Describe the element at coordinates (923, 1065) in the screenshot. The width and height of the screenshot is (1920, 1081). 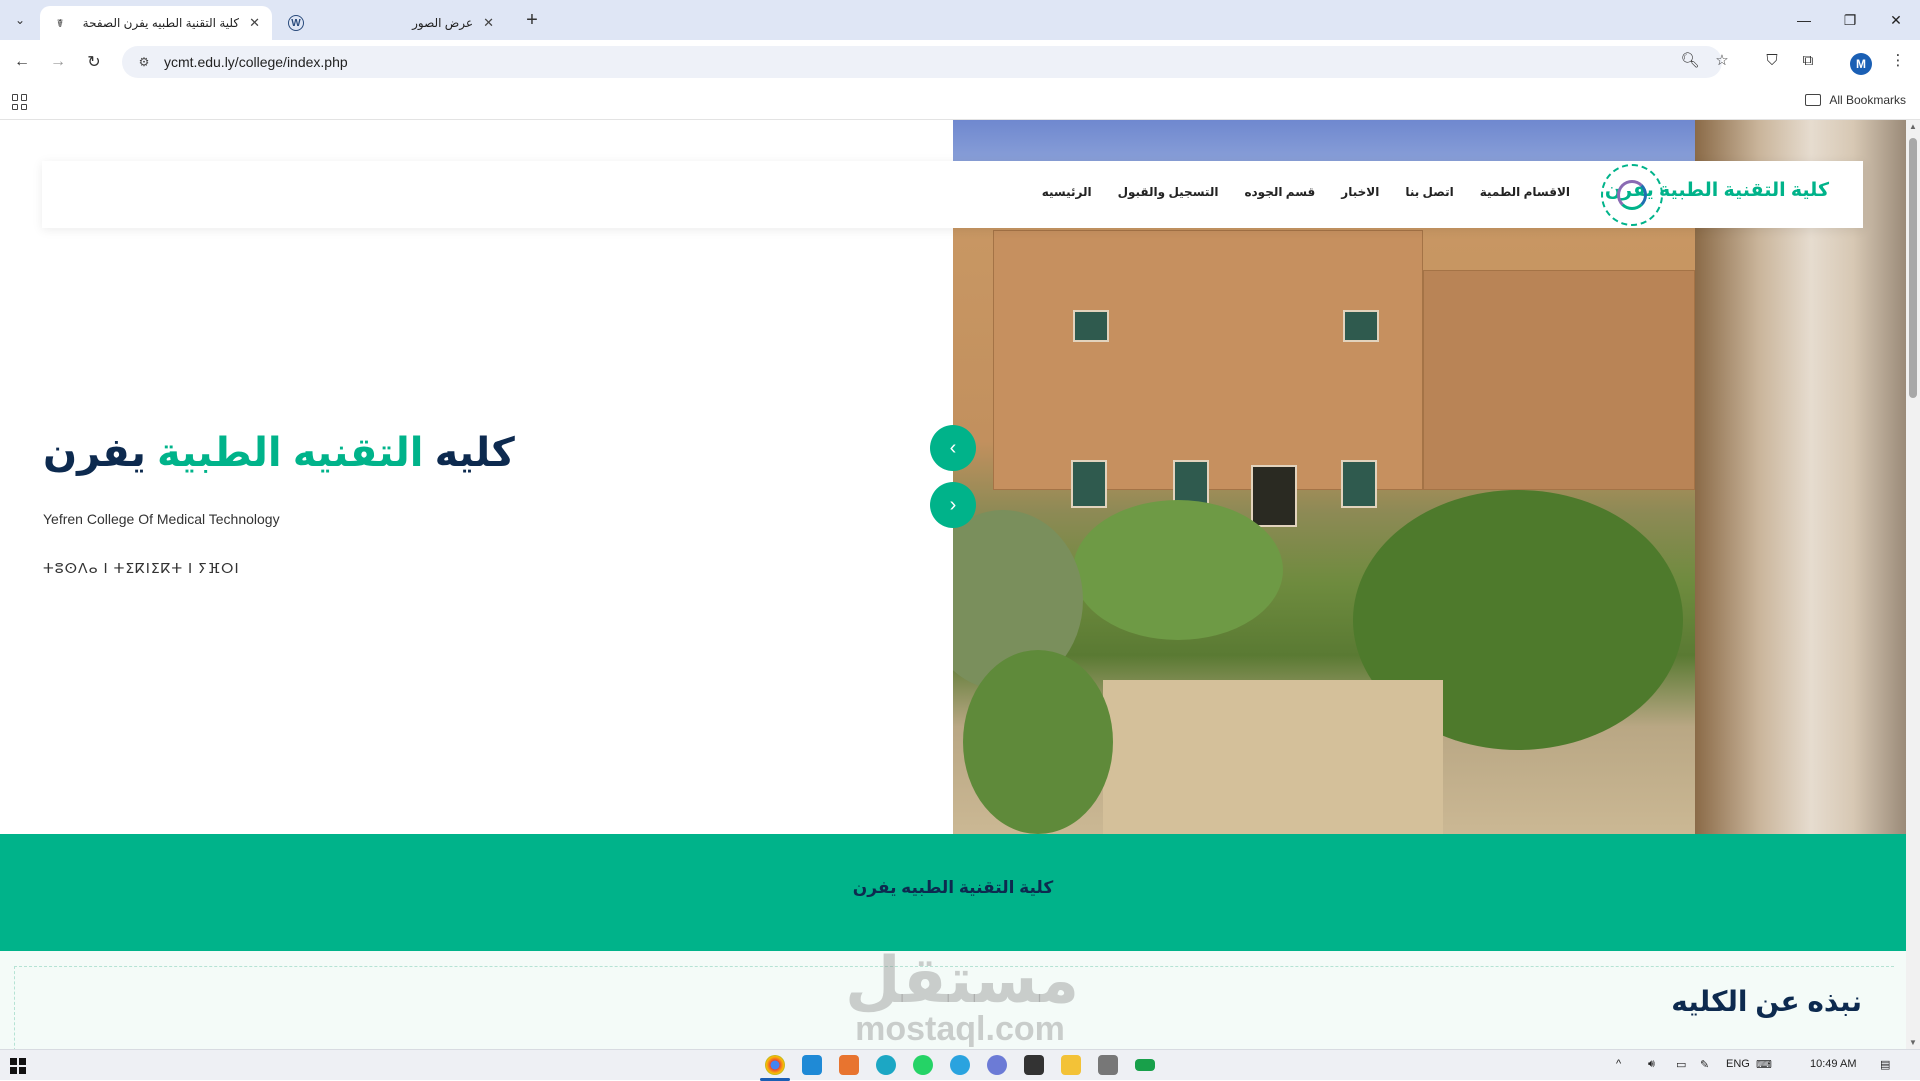
I see `whatsapp-taskbar-icon` at that location.